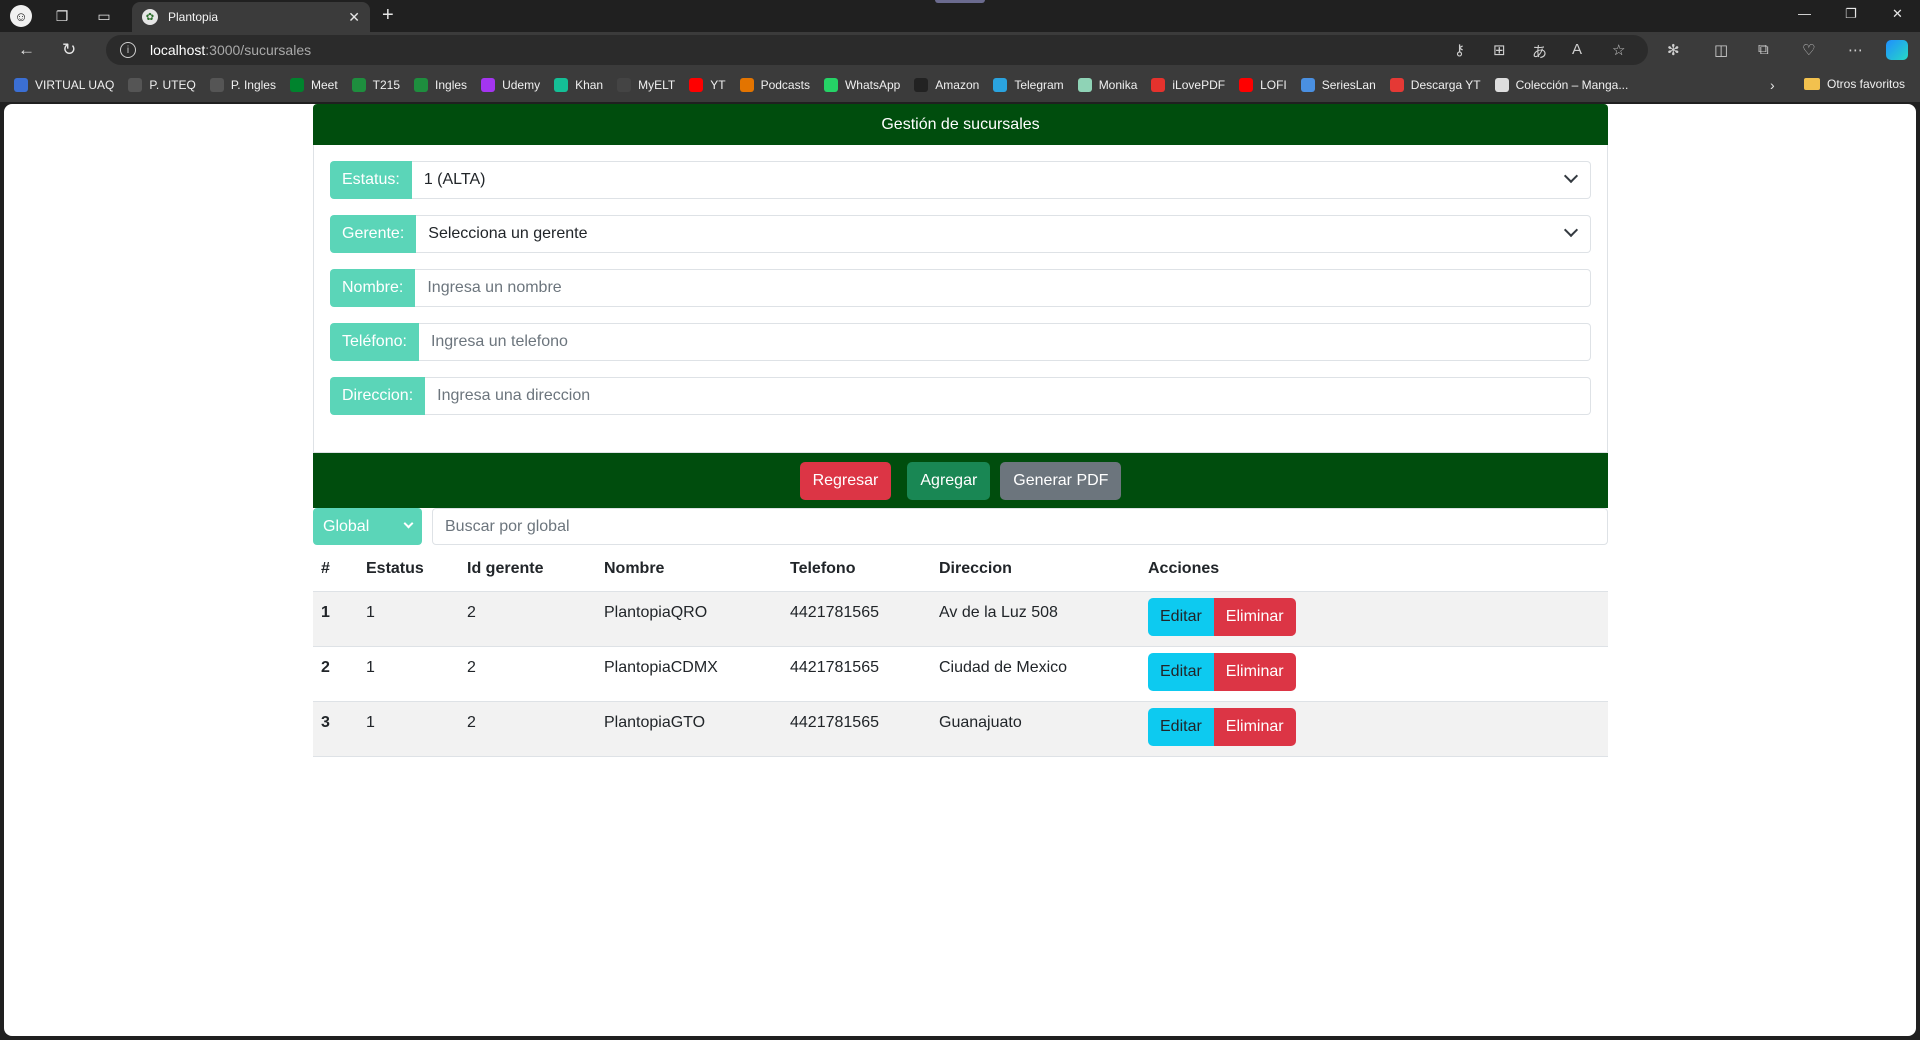 The image size is (1920, 1040). What do you see at coordinates (521, 85) in the screenshot?
I see `bookmark-label: Udemy` at bounding box center [521, 85].